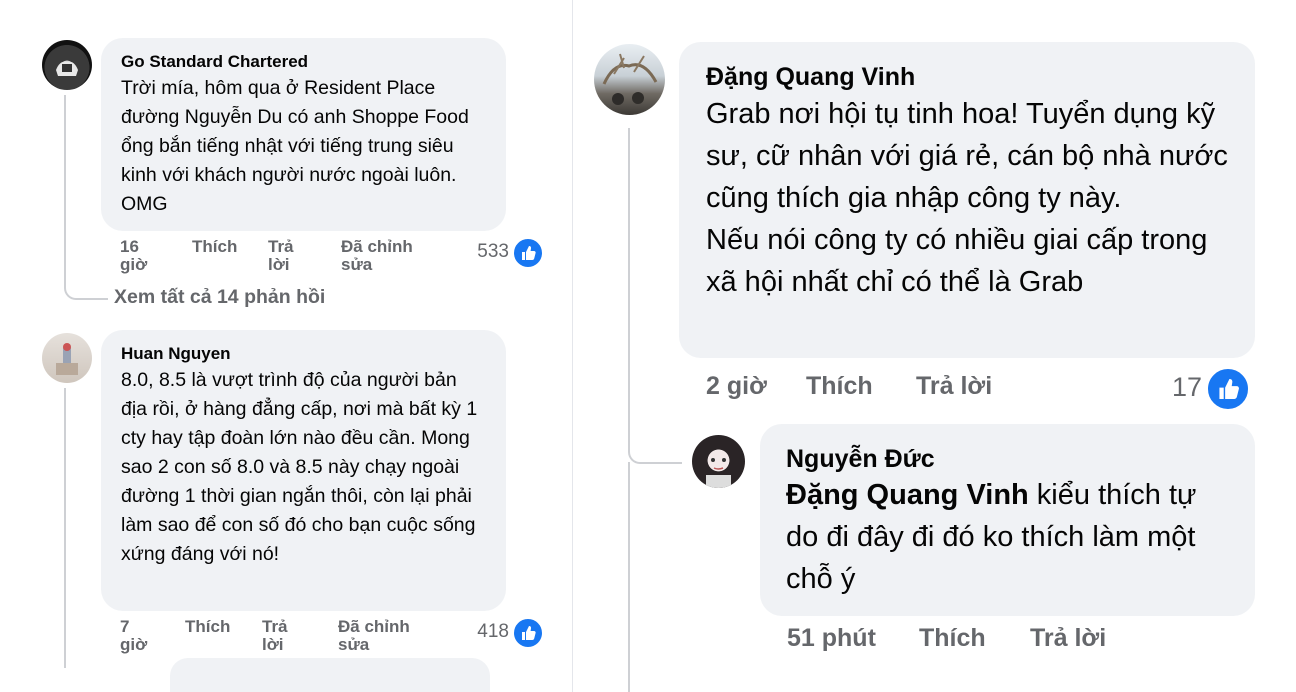  Describe the element at coordinates (831, 638) in the screenshot. I see `comment-time: 51 phút` at that location.